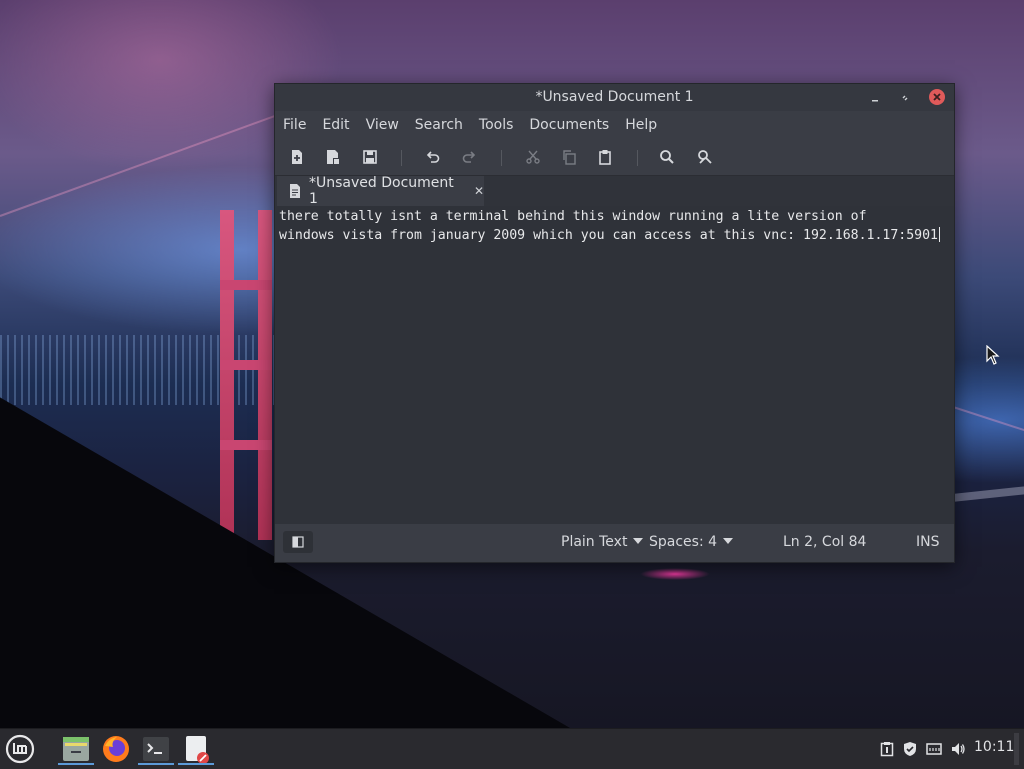 This screenshot has height=769, width=1024. I want to click on terminal-icon, so click(156, 749).